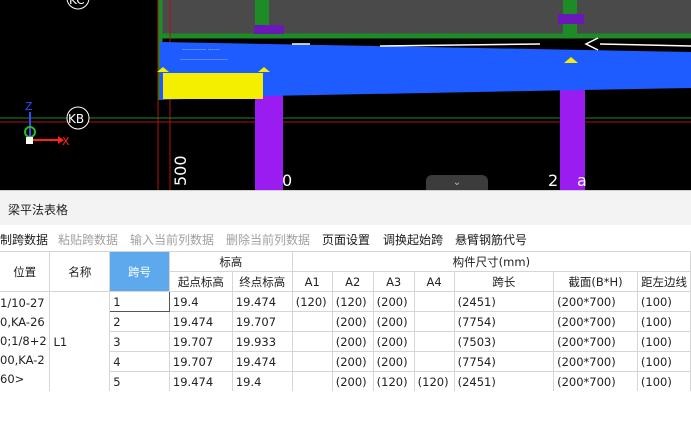  What do you see at coordinates (88, 239) in the screenshot?
I see `paste-span-data-button: 粘贴跨数据` at bounding box center [88, 239].